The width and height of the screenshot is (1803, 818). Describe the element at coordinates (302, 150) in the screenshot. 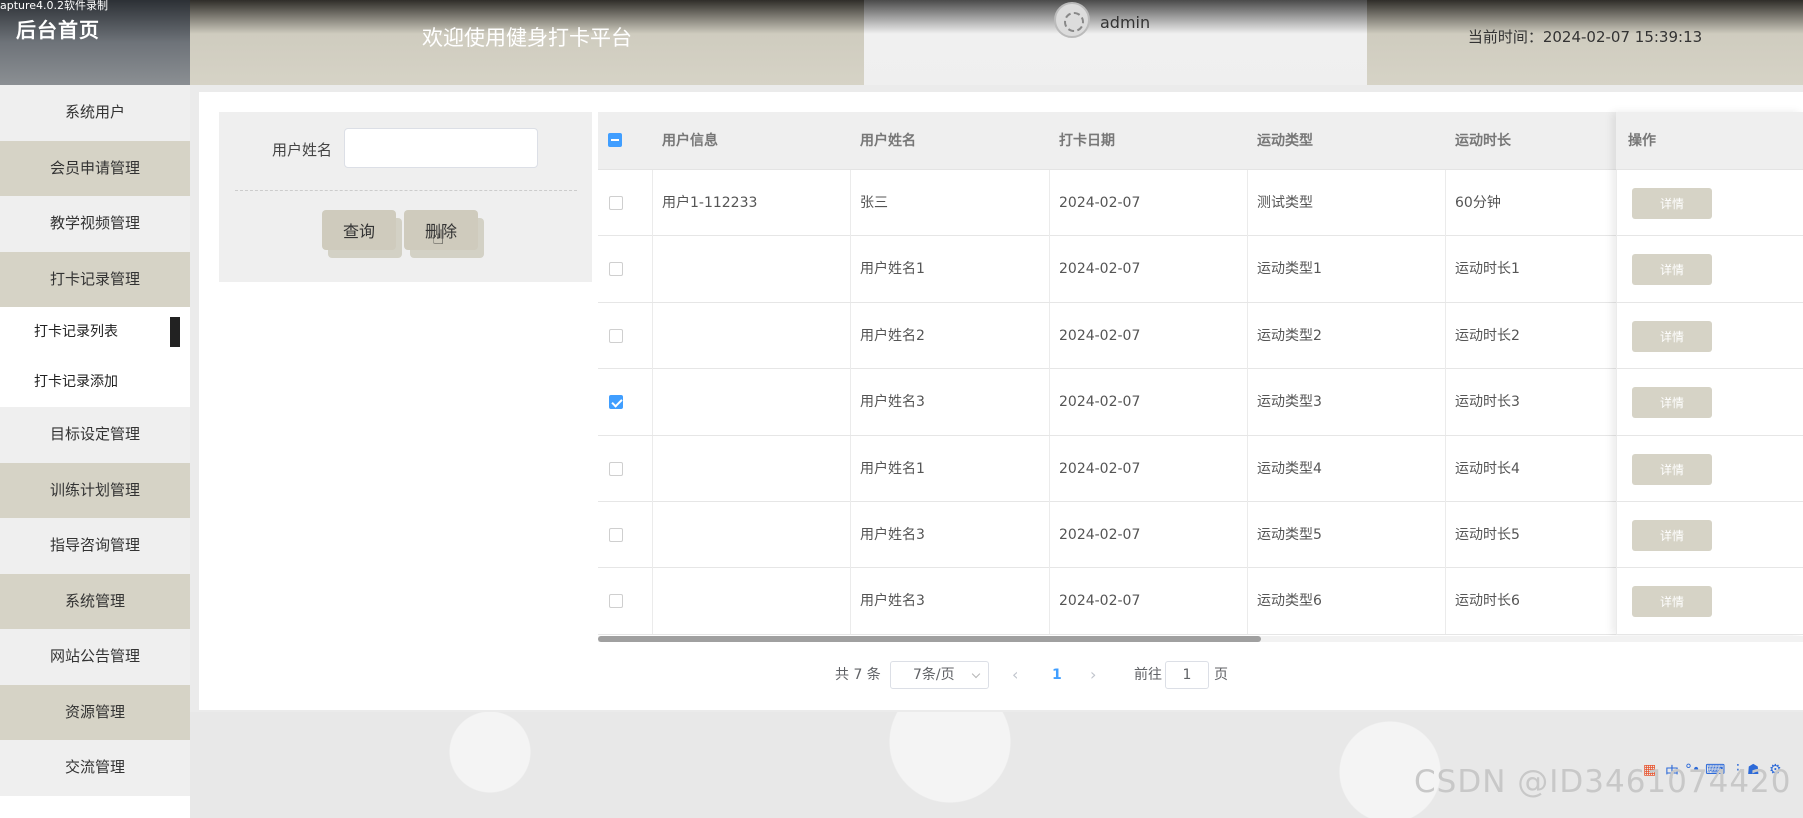

I see `search-label: 用户姓名` at that location.